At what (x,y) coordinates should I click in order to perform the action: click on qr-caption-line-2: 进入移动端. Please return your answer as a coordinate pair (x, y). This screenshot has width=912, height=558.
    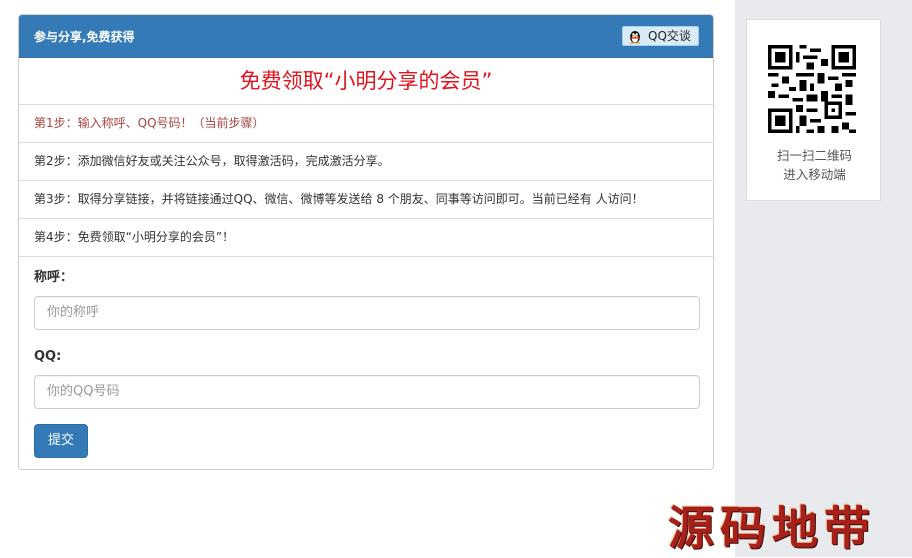
    Looking at the image, I should click on (814, 174).